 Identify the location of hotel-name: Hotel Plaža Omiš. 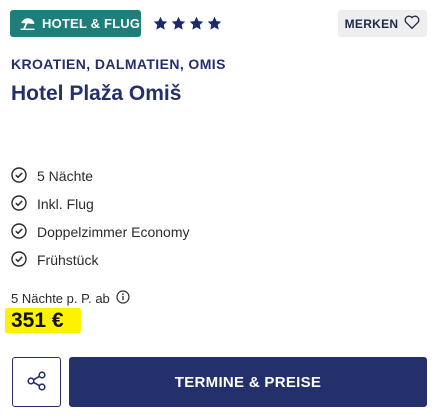
(96, 94).